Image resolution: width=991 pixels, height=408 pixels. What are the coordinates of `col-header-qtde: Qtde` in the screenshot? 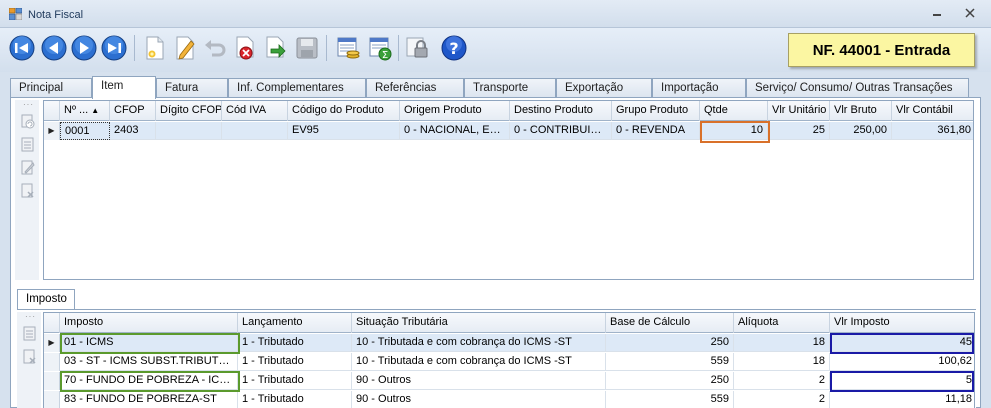 It's located at (734, 111).